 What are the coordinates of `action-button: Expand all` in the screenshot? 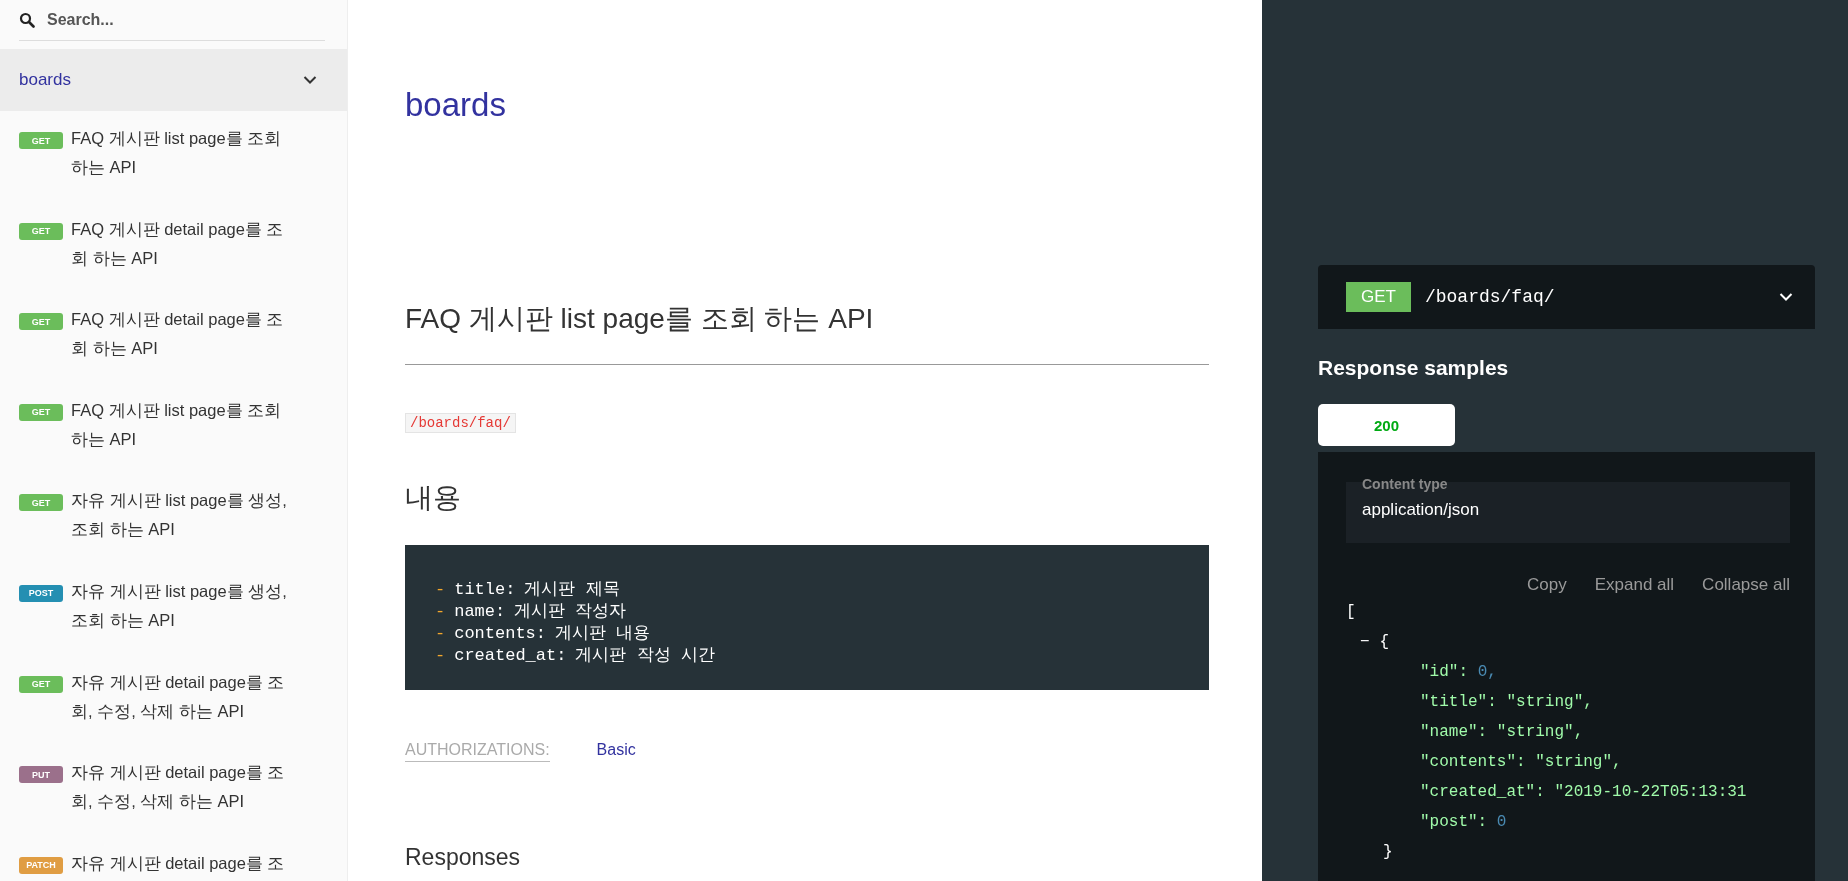 It's located at (1634, 585).